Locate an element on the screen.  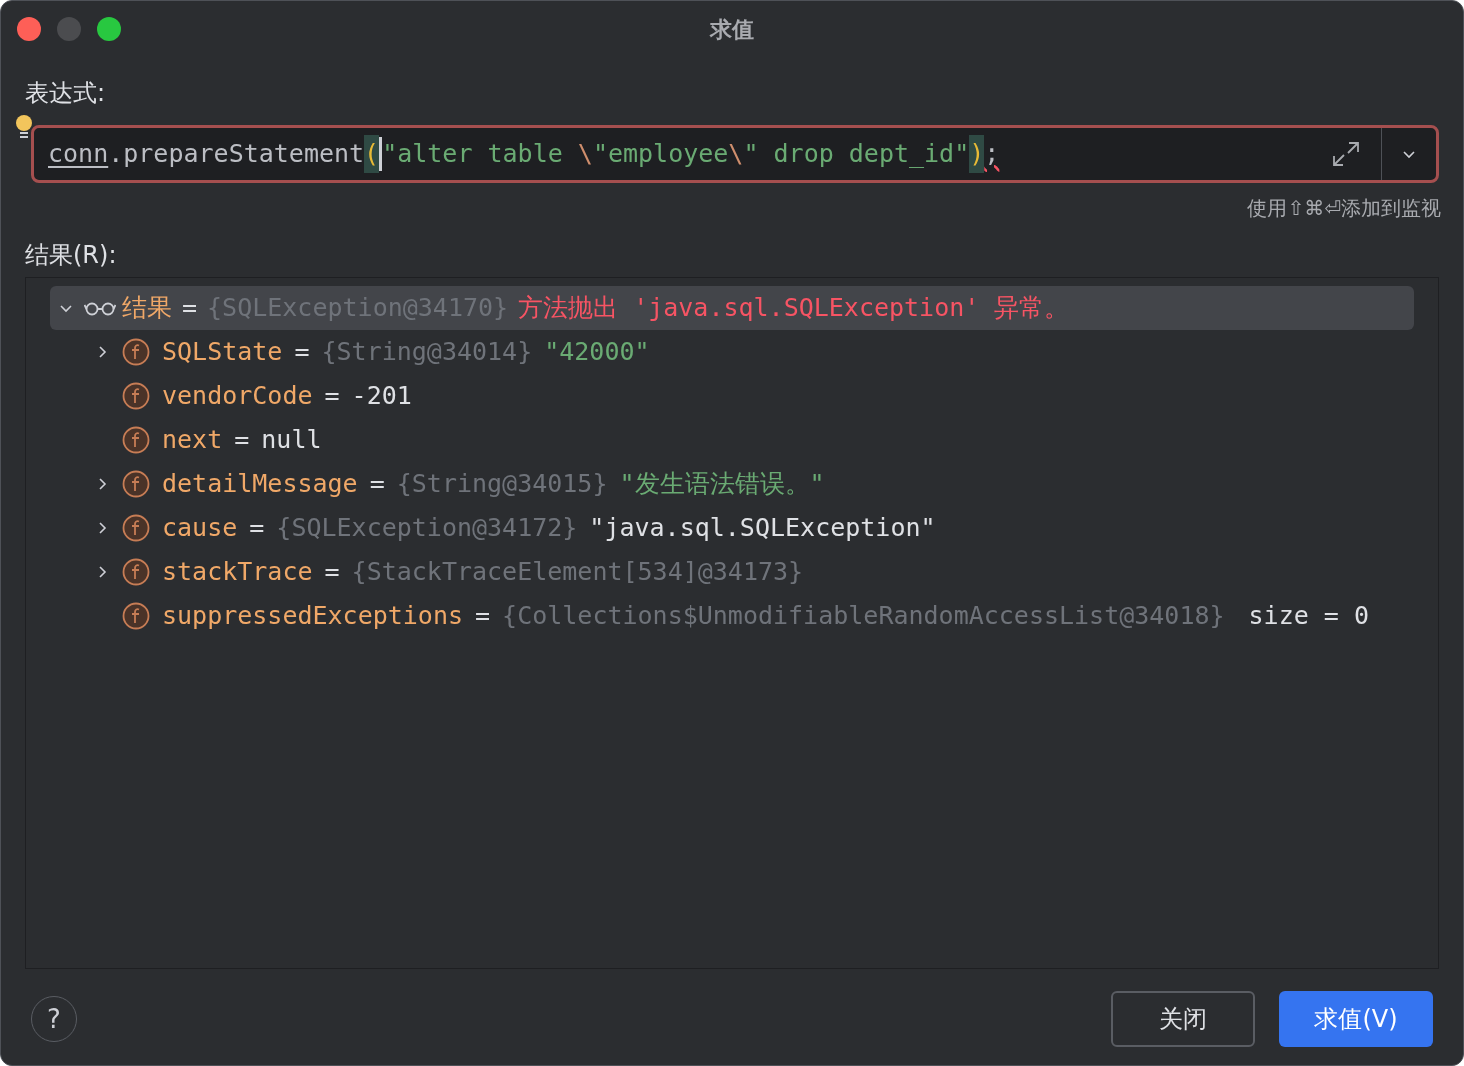
field-name: suppressedExceptions is located at coordinates (313, 616).